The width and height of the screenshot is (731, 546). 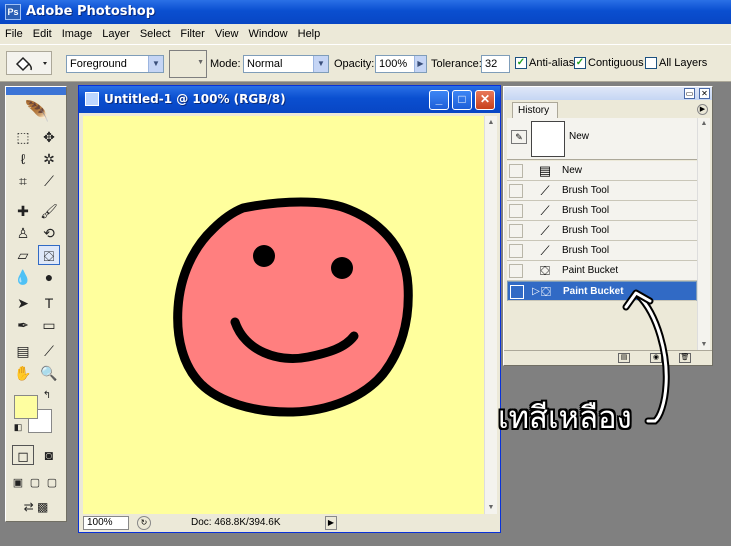 I want to click on paint-bucket-tool-icon: ⛋, so click(x=49, y=255).